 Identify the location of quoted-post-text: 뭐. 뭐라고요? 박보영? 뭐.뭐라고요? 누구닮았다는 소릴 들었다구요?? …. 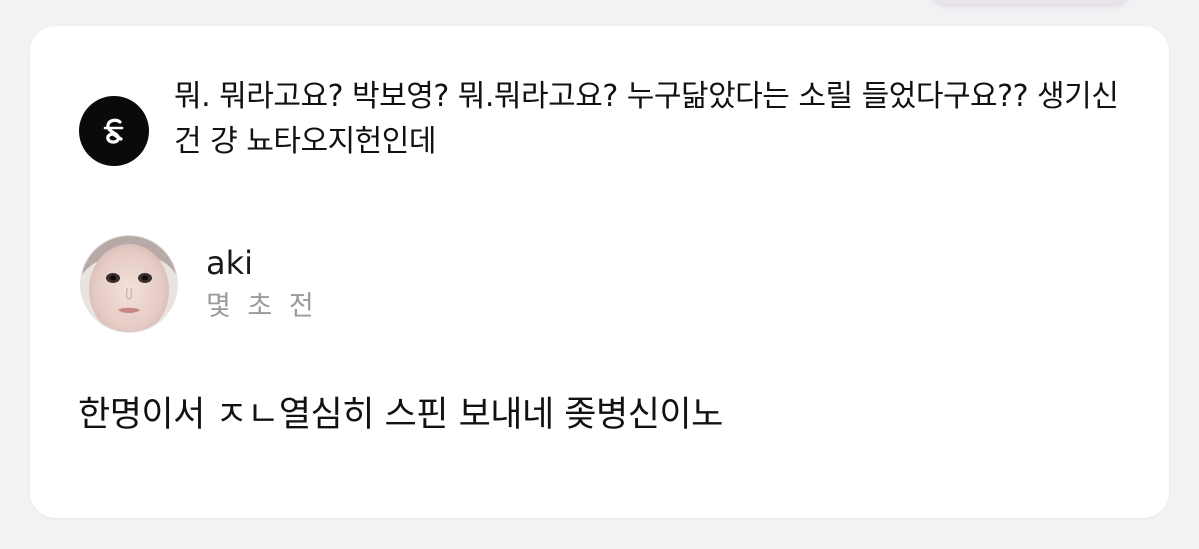
(646, 119).